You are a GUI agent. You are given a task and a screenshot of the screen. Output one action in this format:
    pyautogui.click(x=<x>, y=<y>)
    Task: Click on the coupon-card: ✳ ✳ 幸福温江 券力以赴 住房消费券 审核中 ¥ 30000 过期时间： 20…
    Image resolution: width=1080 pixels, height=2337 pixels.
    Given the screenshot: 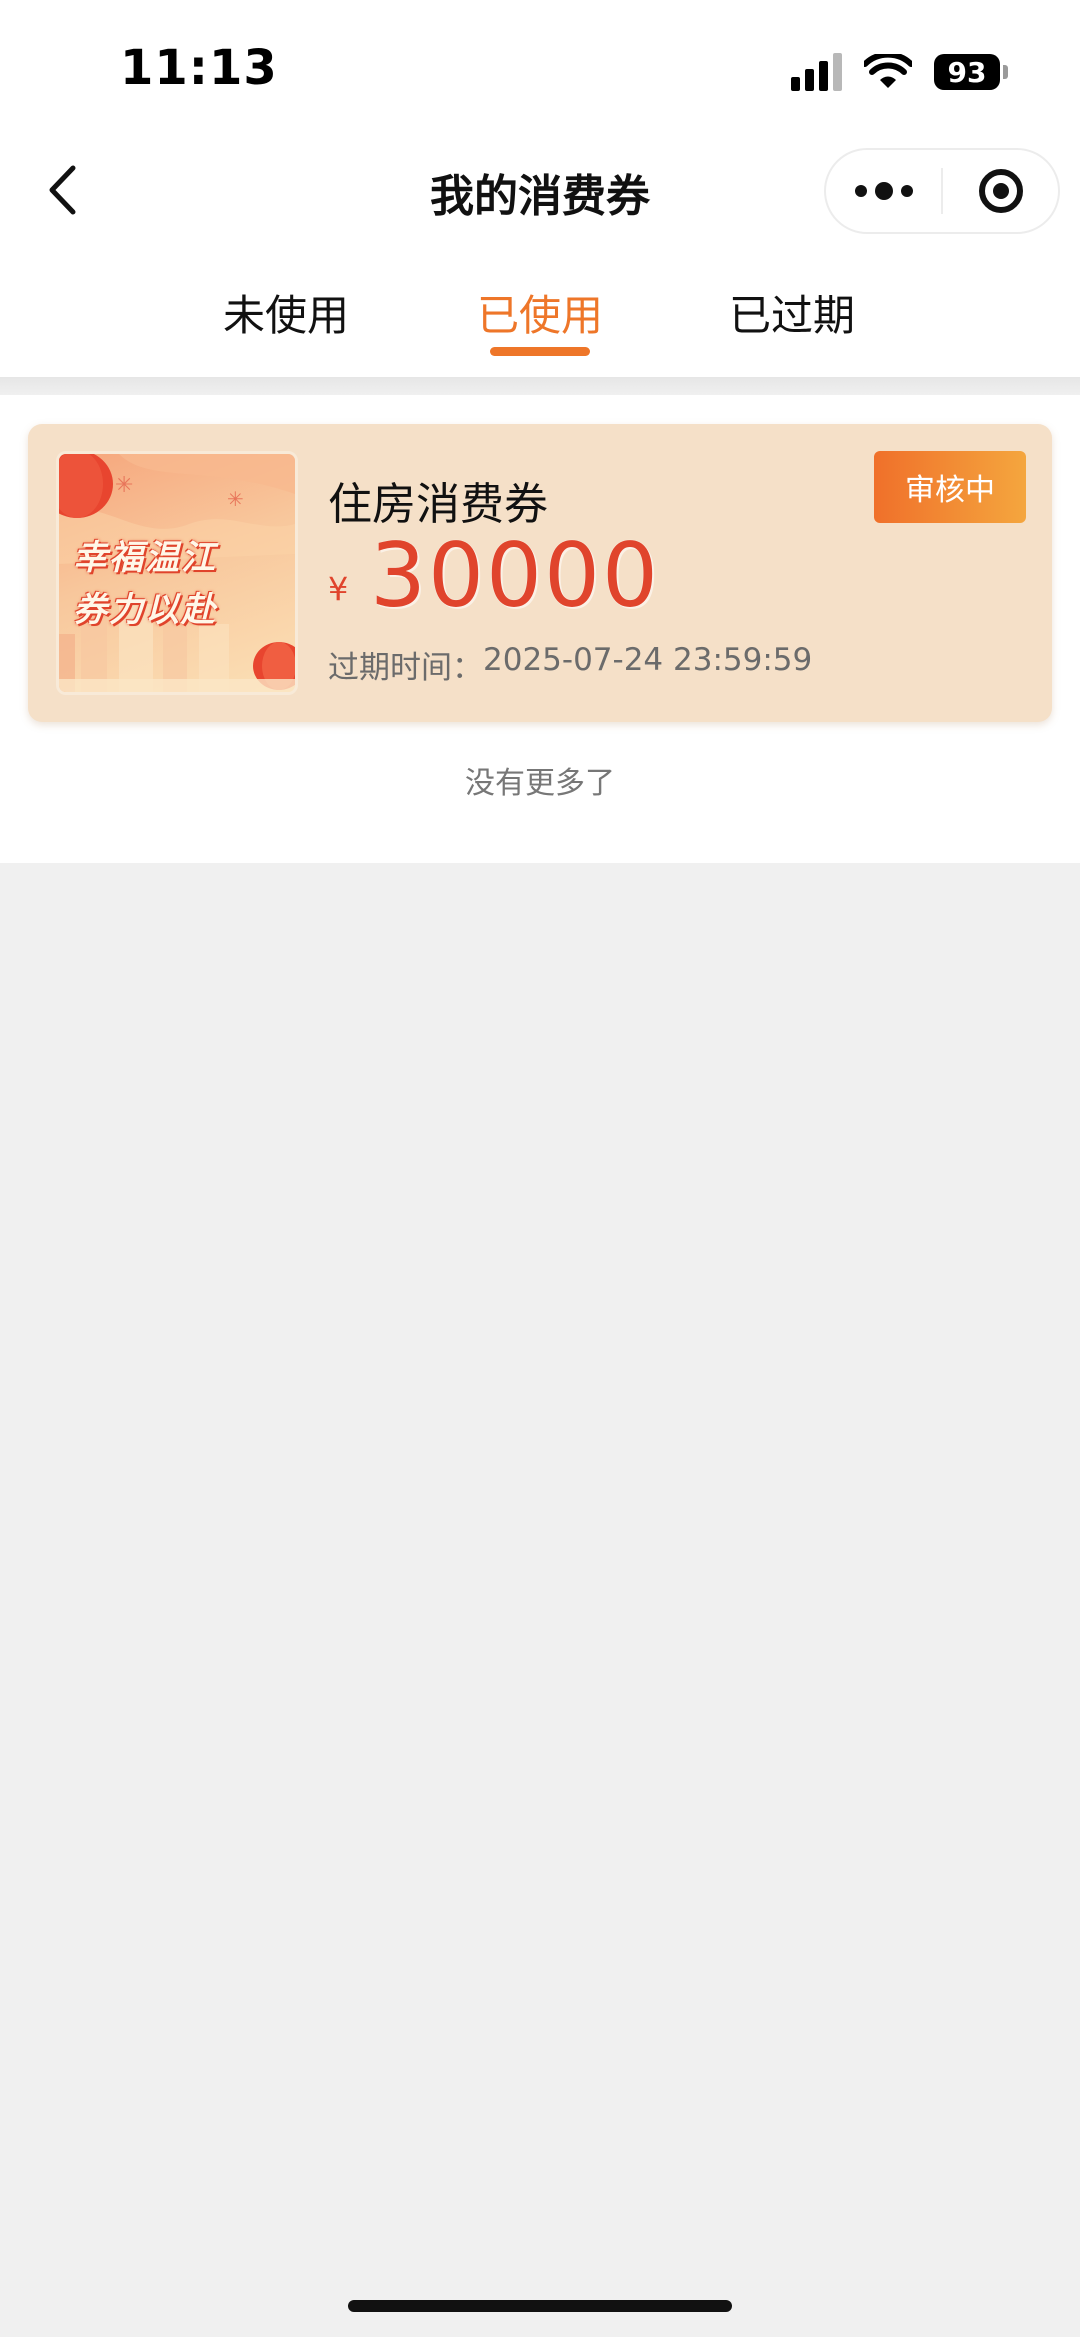 What is the action you would take?
    pyautogui.click(x=540, y=573)
    